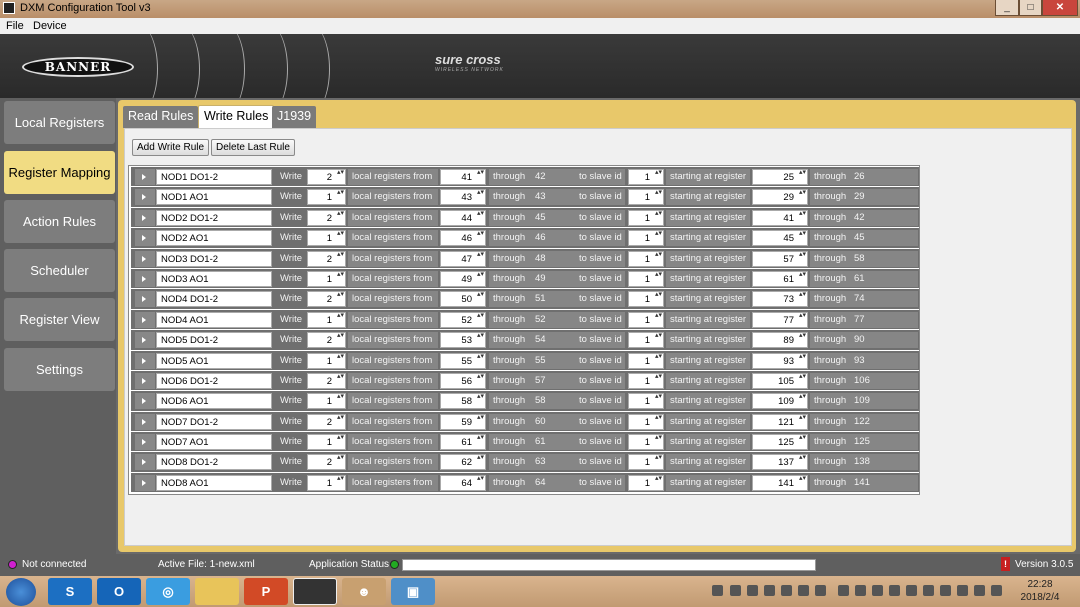 The image size is (1080, 607). I want to click on dxm-tool-icon, so click(315, 591).